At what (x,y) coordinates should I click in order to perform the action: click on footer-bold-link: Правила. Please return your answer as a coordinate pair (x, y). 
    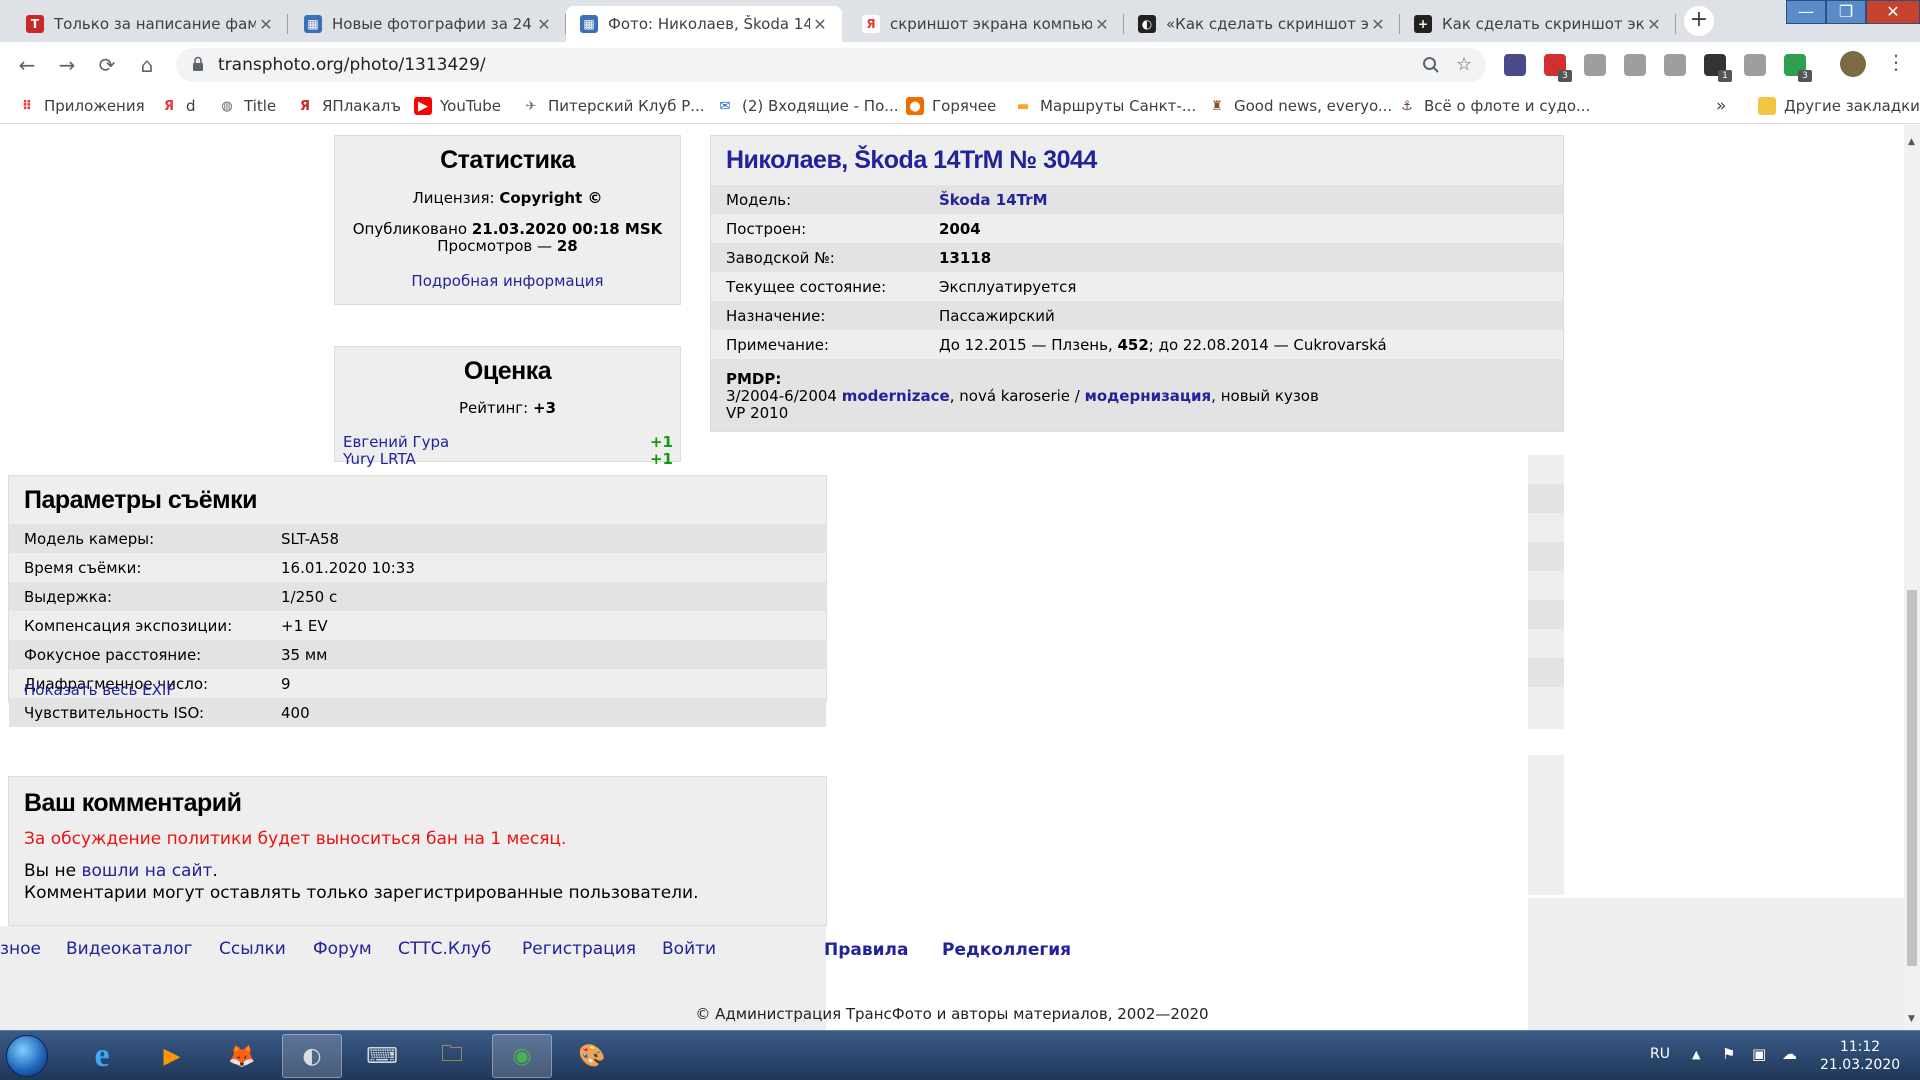
    Looking at the image, I should click on (866, 950).